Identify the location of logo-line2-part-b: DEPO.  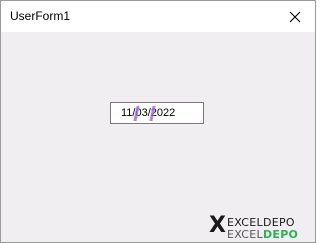
(280, 234).